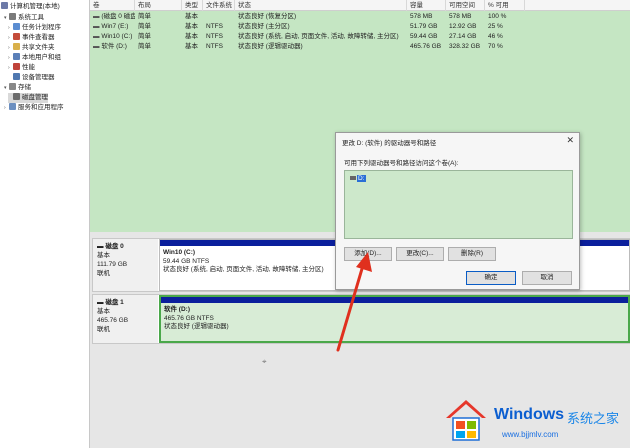 This screenshot has width=630, height=448. I want to click on tree-item-label: 设备管理器, so click(38, 77).